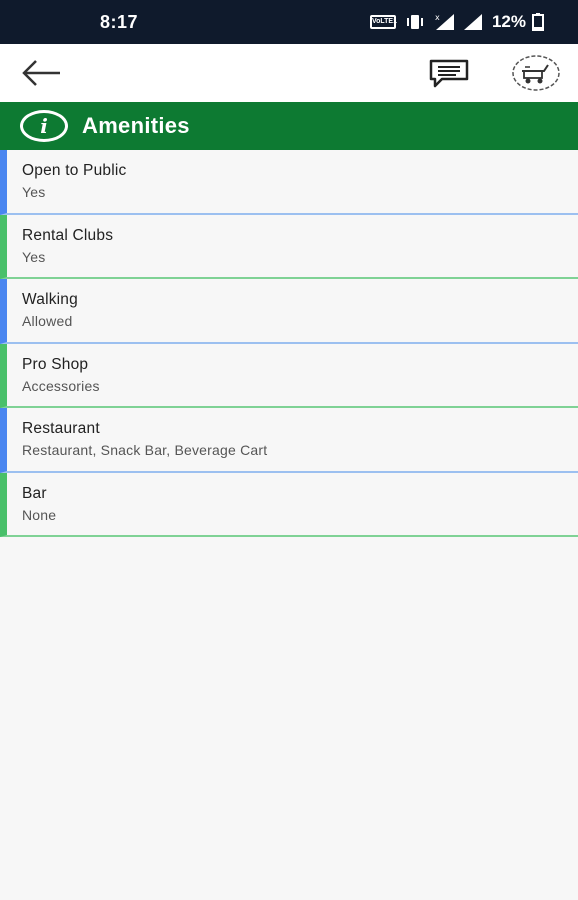  Describe the element at coordinates (289, 126) in the screenshot. I see `amenities-header: i Amenities` at that location.